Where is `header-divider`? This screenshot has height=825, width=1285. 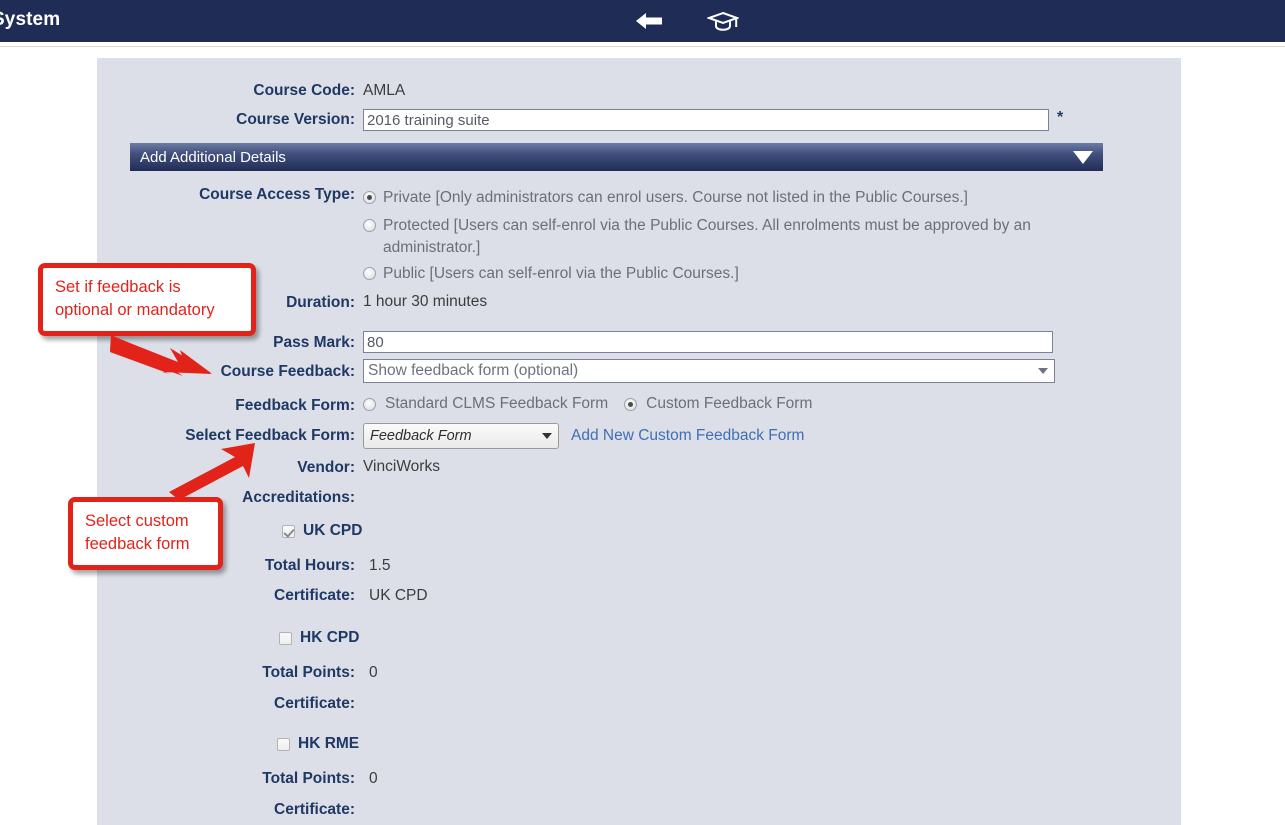
header-divider is located at coordinates (642, 44).